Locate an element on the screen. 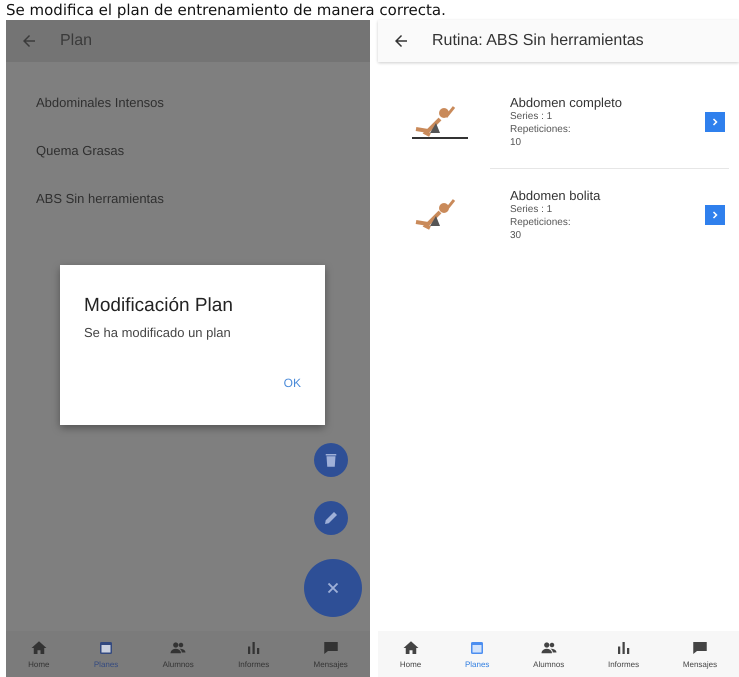 The width and height of the screenshot is (739, 677). edit-fab-button is located at coordinates (331, 518).